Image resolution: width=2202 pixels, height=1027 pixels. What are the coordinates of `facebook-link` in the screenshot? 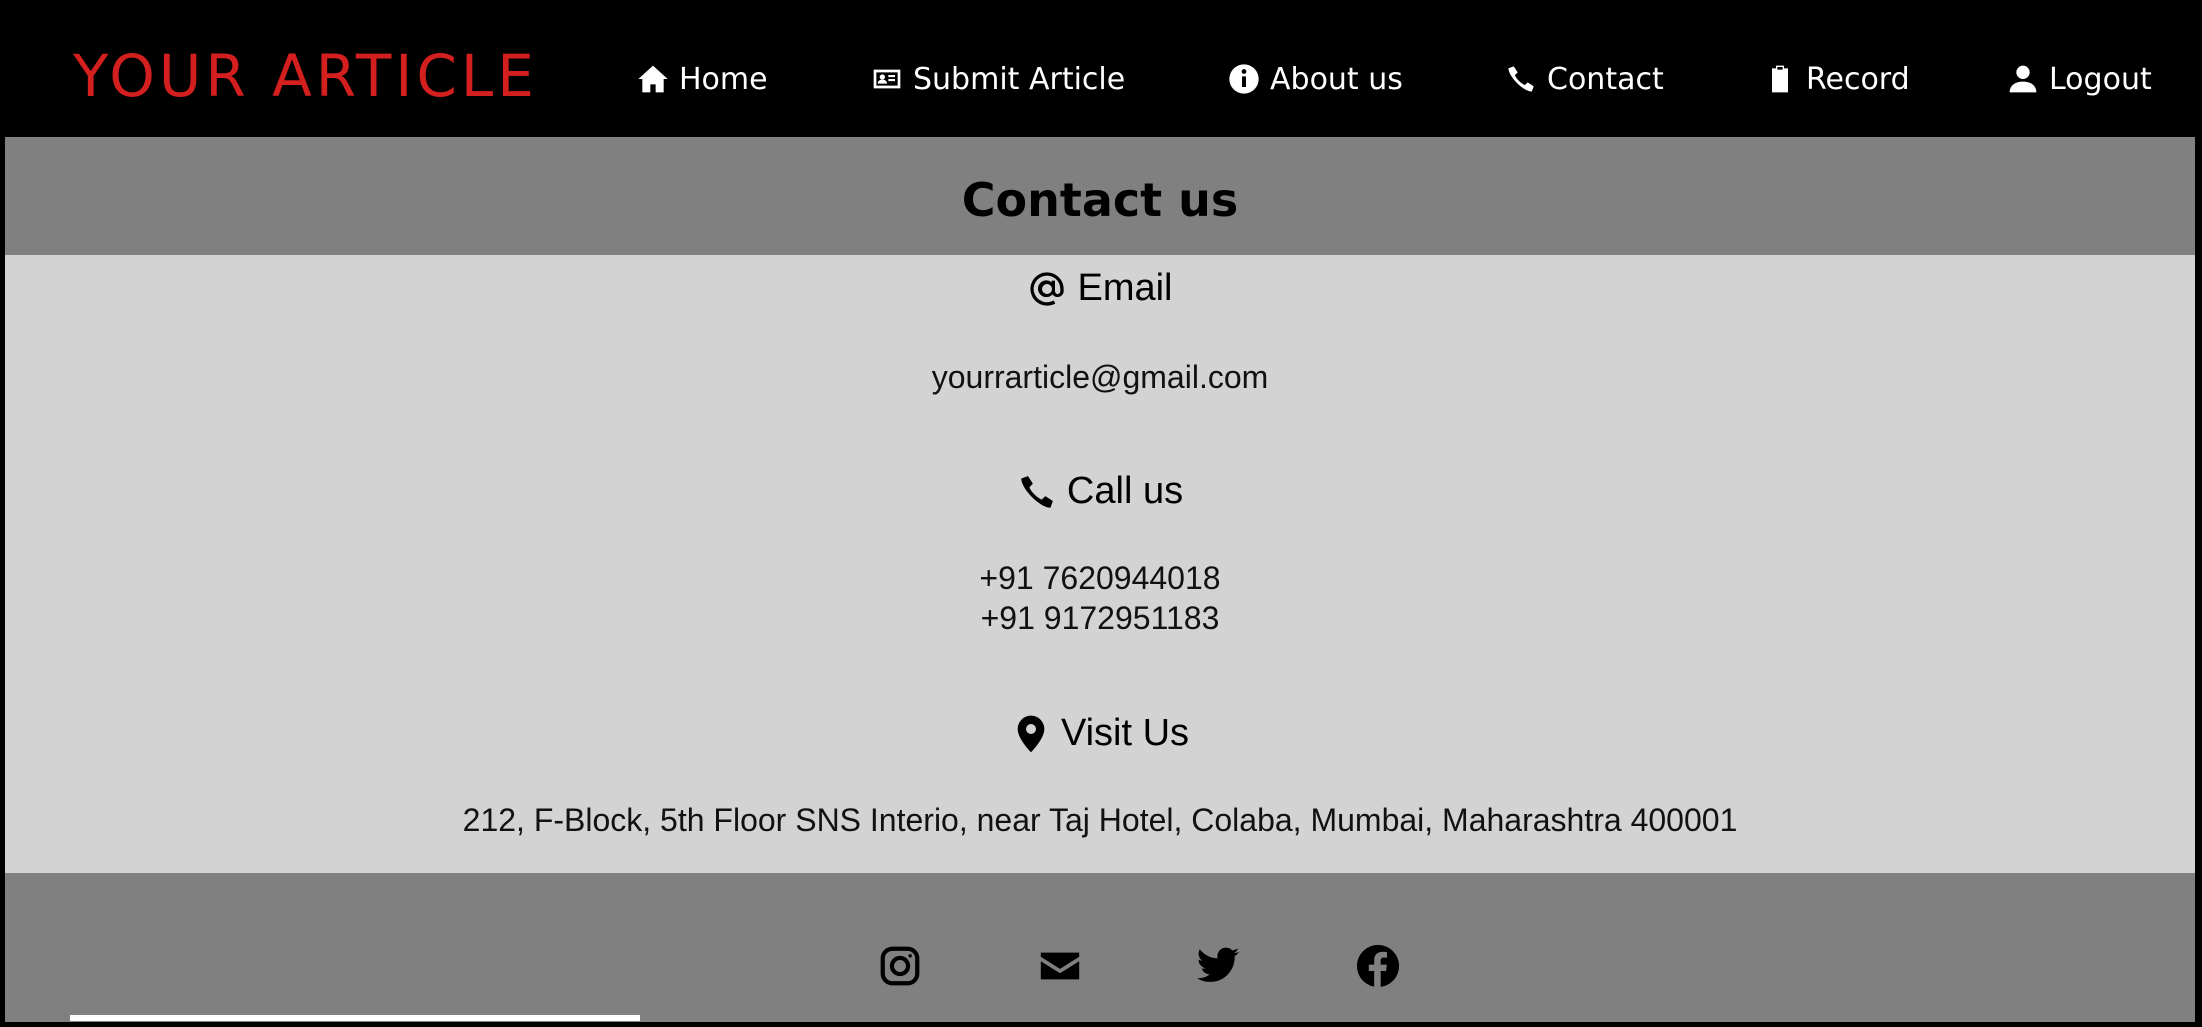 It's located at (1378, 966).